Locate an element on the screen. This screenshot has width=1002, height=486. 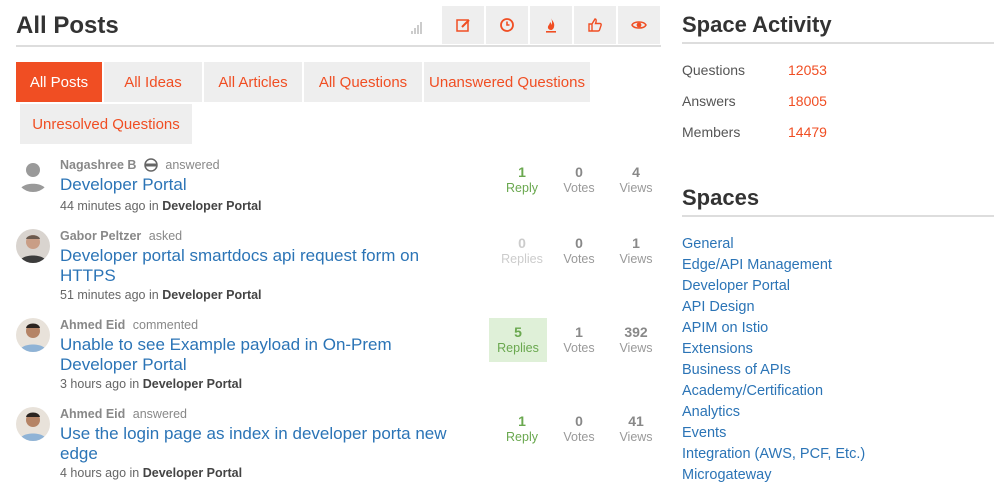
post-time: 51 minutes ago is located at coordinates (103, 295).